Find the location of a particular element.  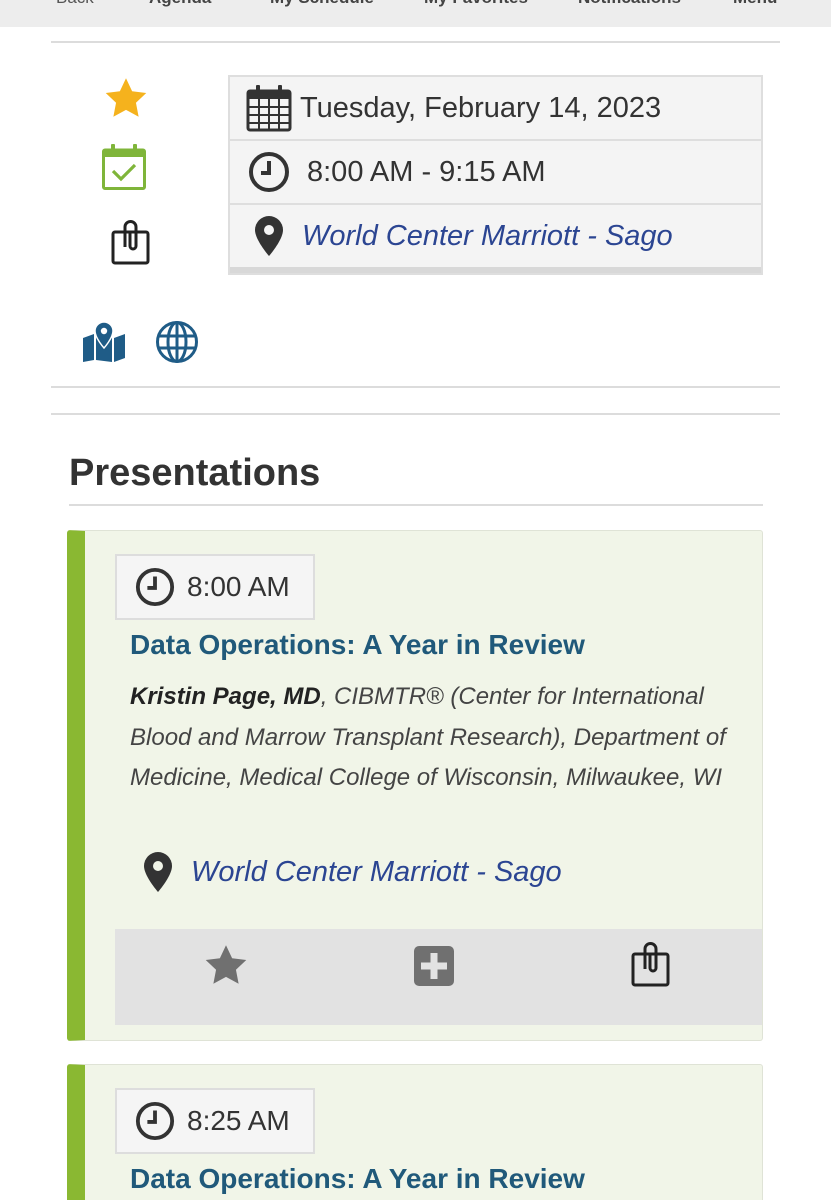

nav-agenda: Agenda is located at coordinates (180, 4).